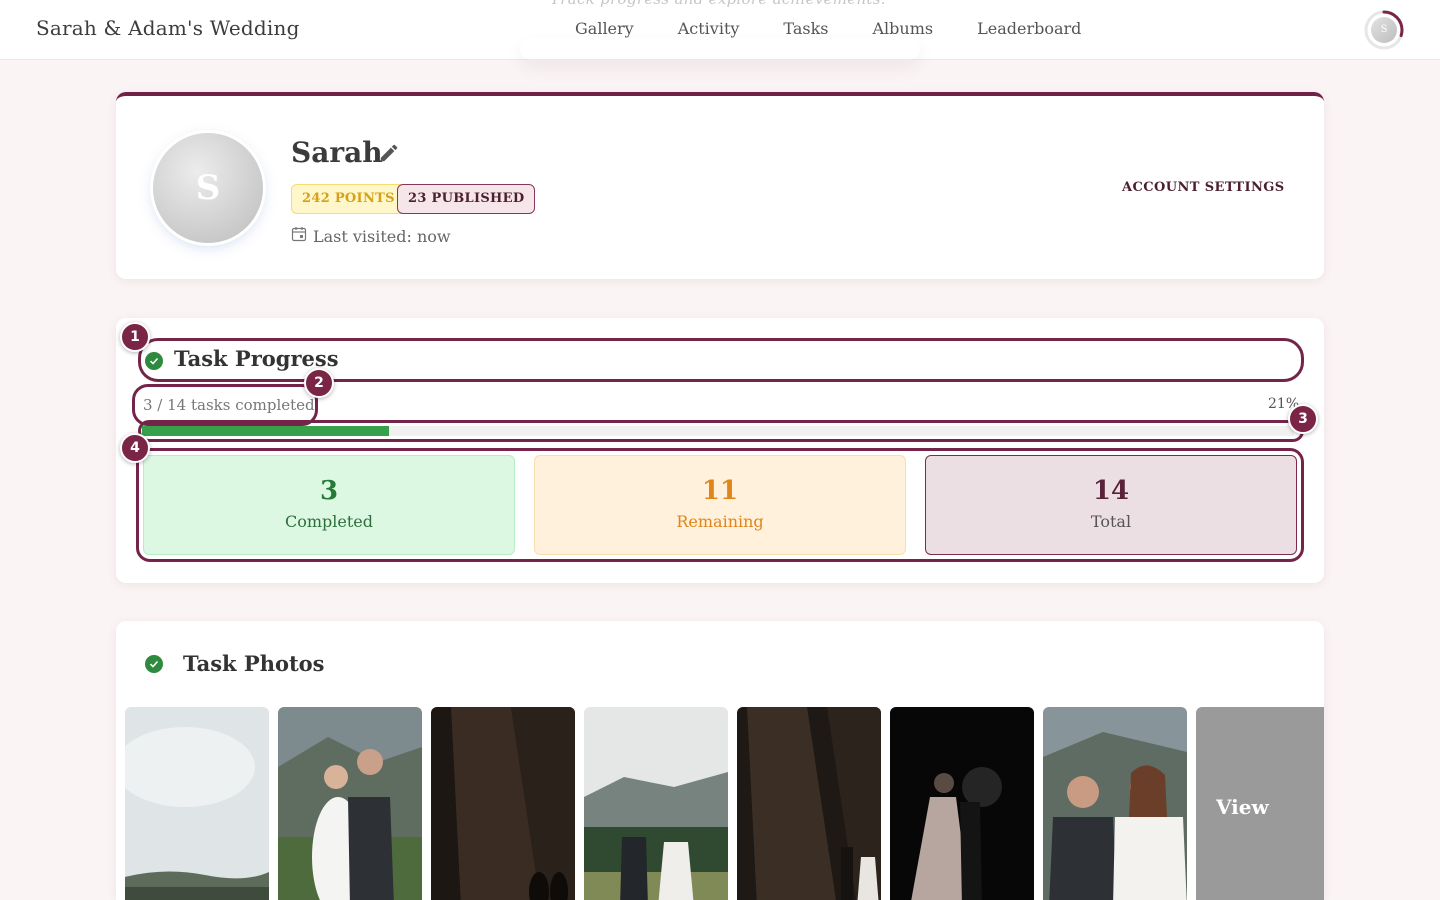 This screenshot has height=900, width=1440. I want to click on stat-completed: 3 Completed, so click(329, 505).